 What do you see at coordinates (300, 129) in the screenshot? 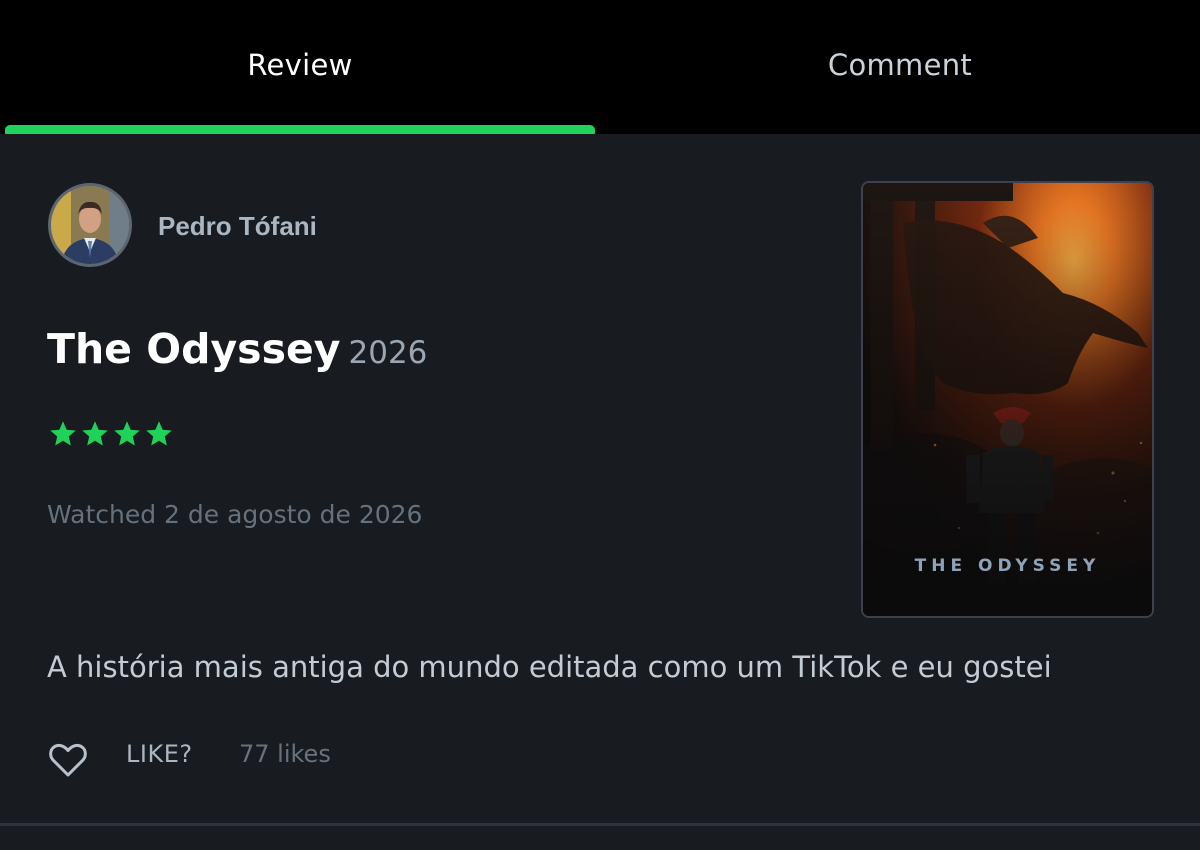
I see `active-tab-indicator` at bounding box center [300, 129].